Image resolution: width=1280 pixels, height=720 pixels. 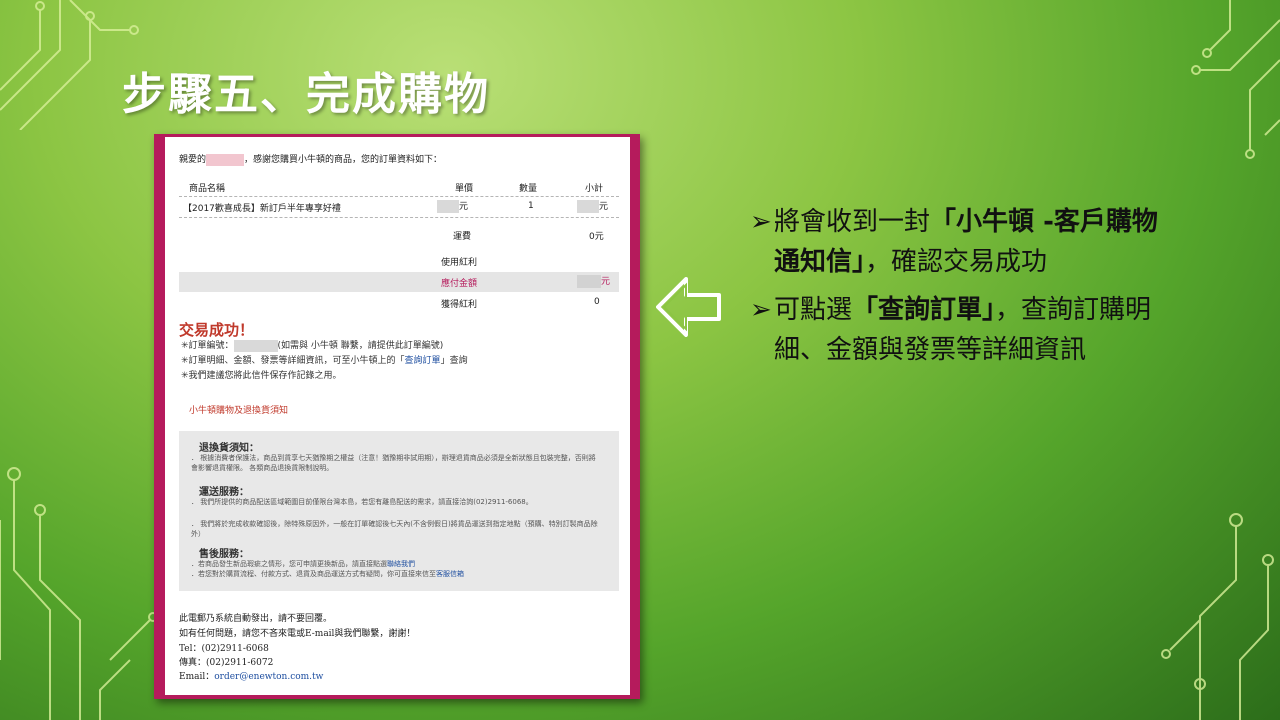 I want to click on success-title: 交易成功！, so click(x=217, y=330).